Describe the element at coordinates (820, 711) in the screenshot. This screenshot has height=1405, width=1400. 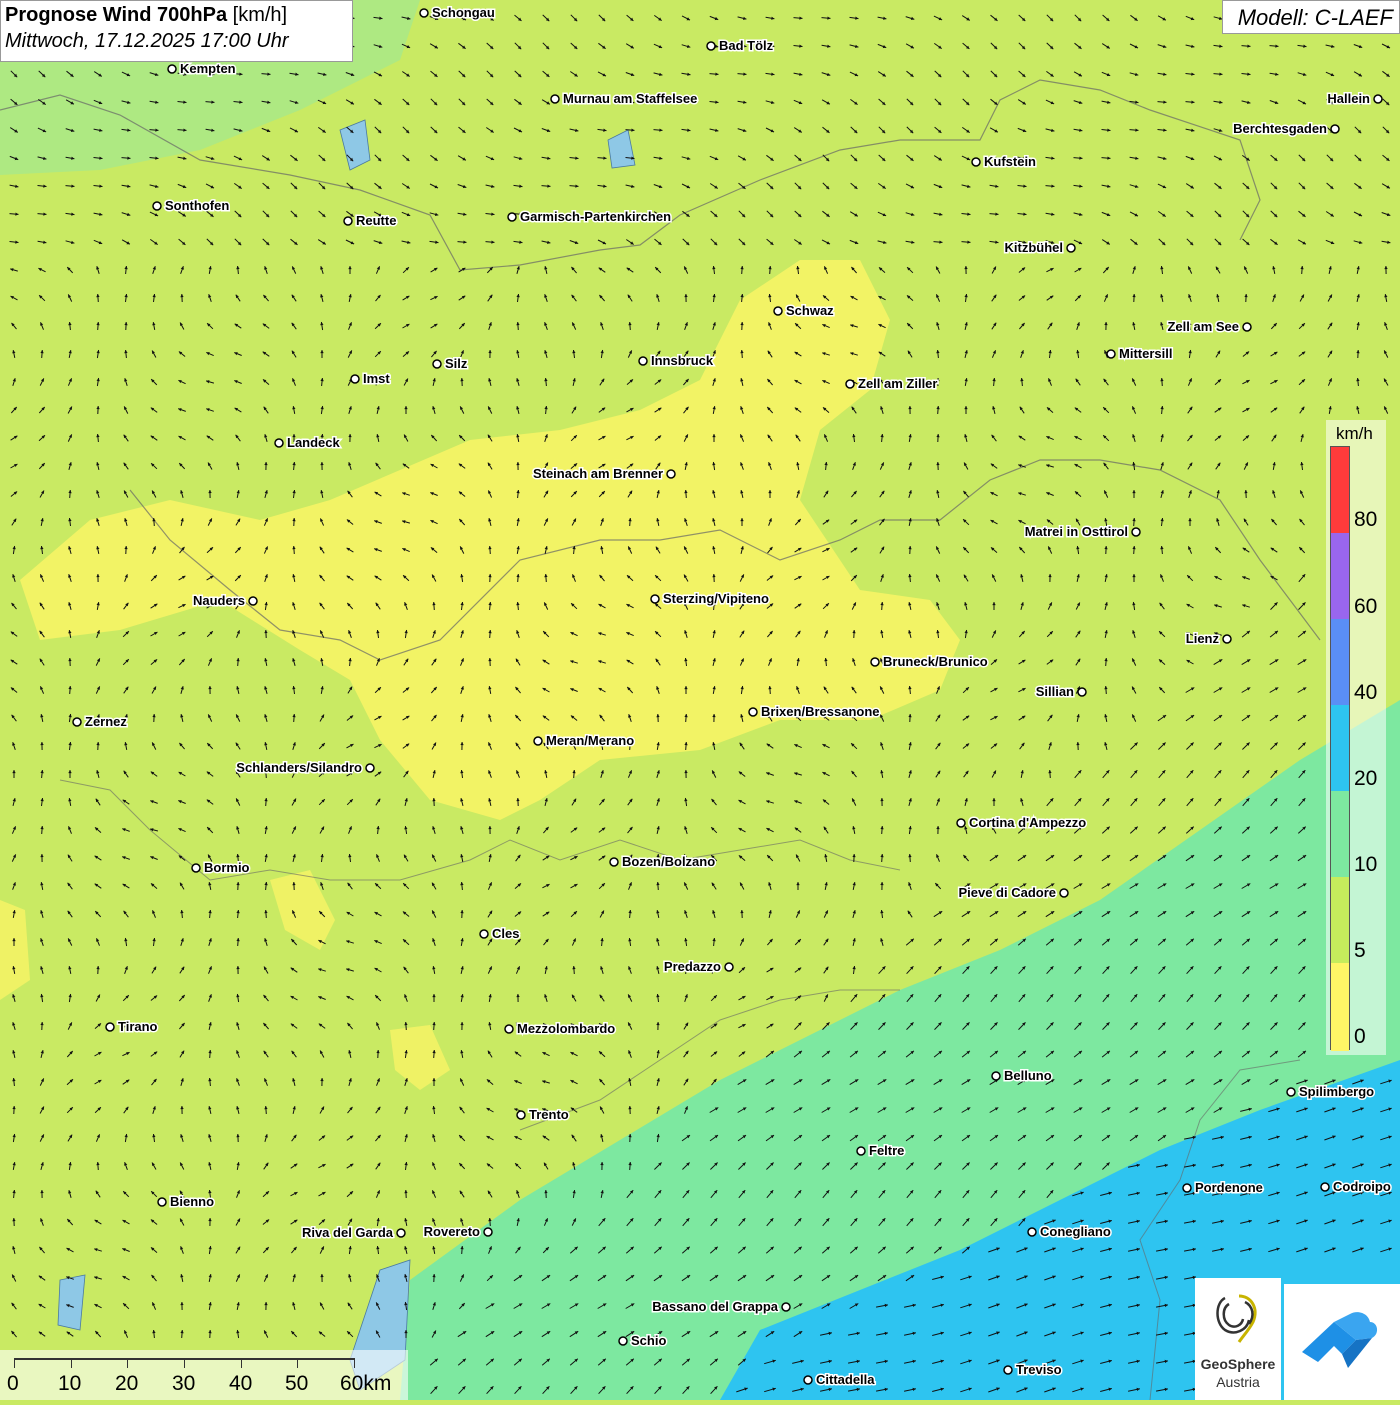
I see `city-label: Brixen/Bressanone` at that location.